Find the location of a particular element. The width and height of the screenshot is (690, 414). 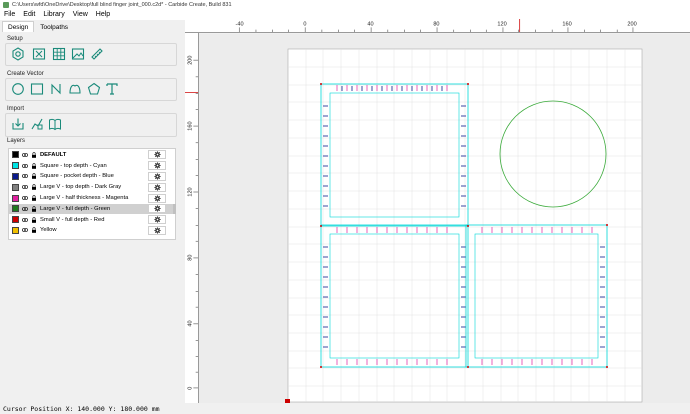

curve-icon is located at coordinates (56, 89).